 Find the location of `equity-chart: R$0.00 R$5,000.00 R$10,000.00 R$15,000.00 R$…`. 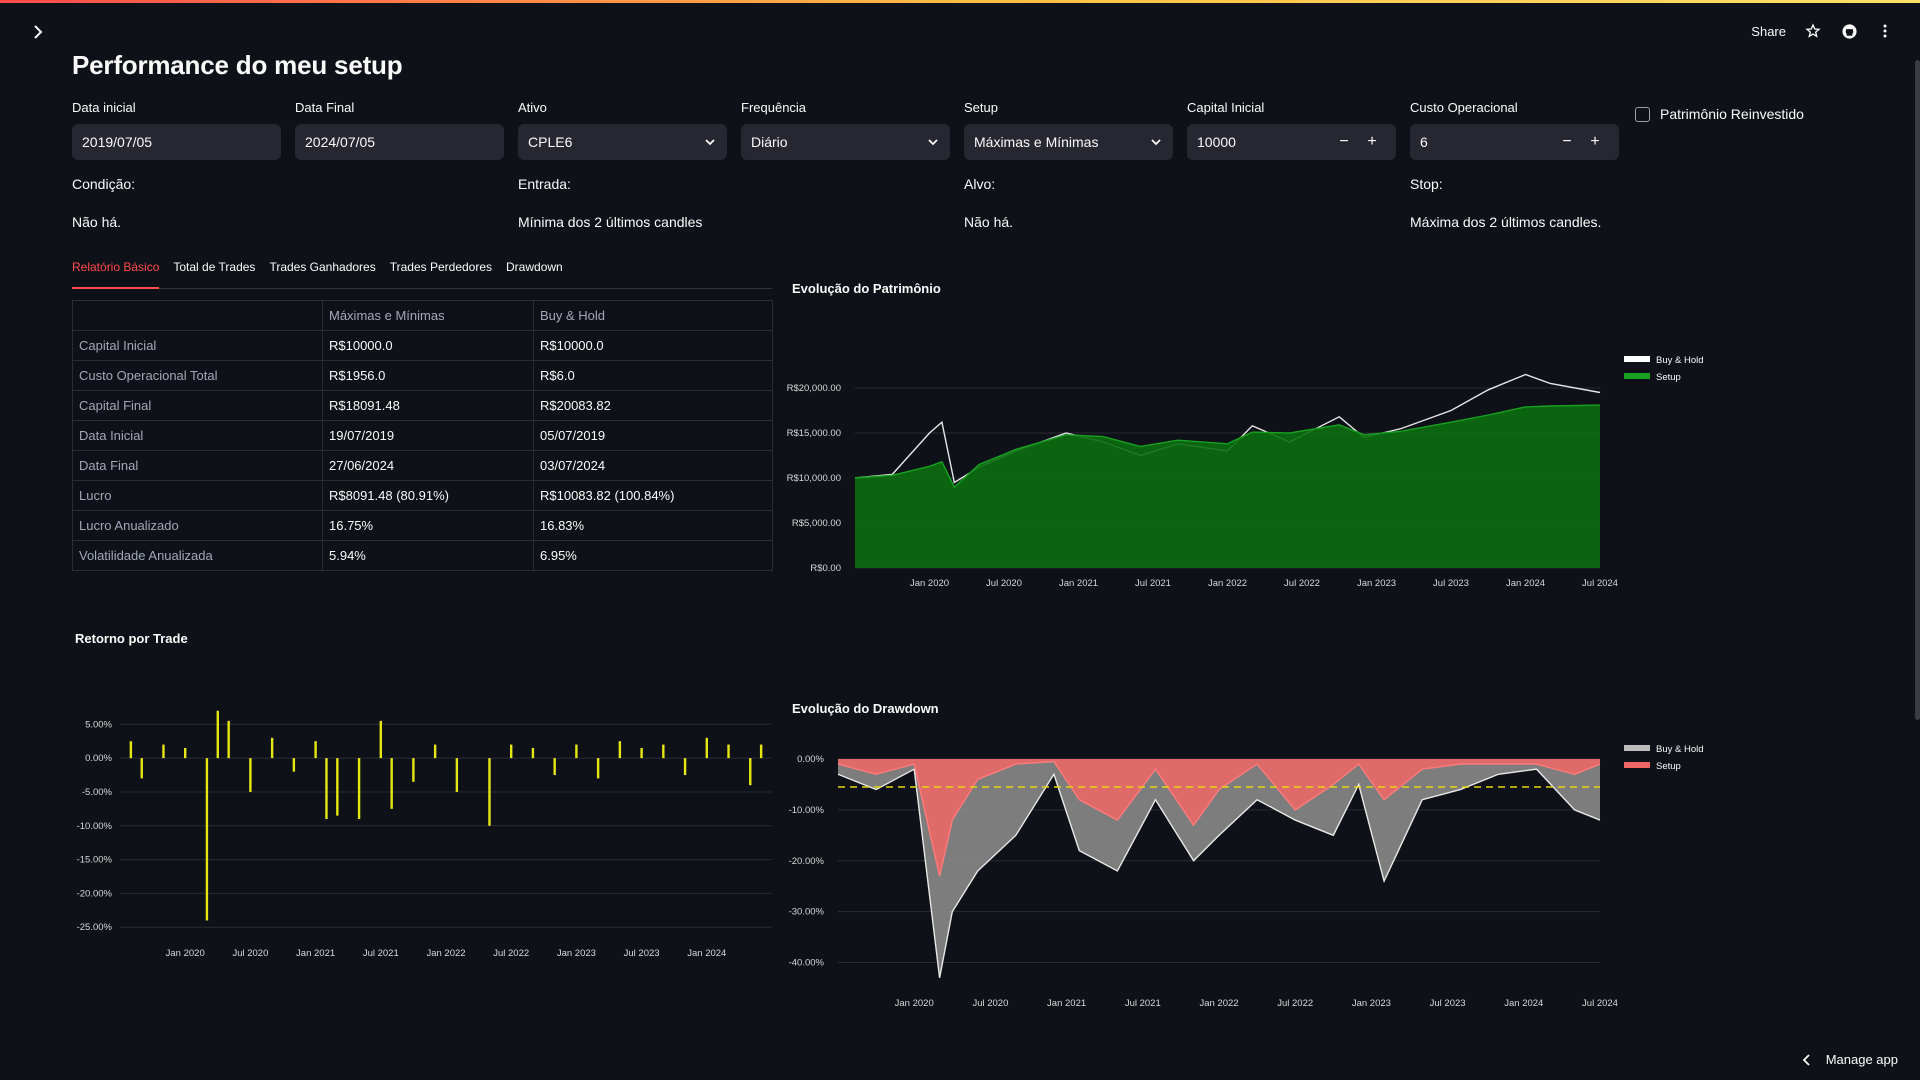

equity-chart: R$0.00 R$5,000.00 R$10,000.00 R$15,000.00 R$… is located at coordinates (1270, 470).